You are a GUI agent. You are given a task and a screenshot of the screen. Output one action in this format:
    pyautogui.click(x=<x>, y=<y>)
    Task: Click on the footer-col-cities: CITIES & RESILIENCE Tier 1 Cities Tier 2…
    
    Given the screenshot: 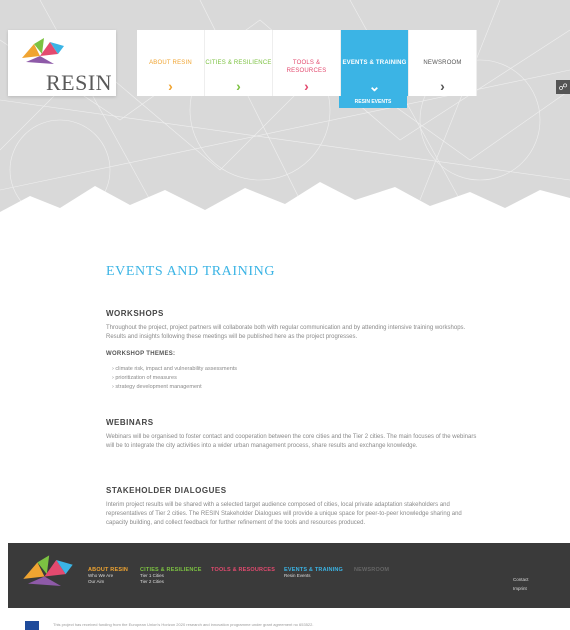 What is the action you would take?
    pyautogui.click(x=171, y=576)
    